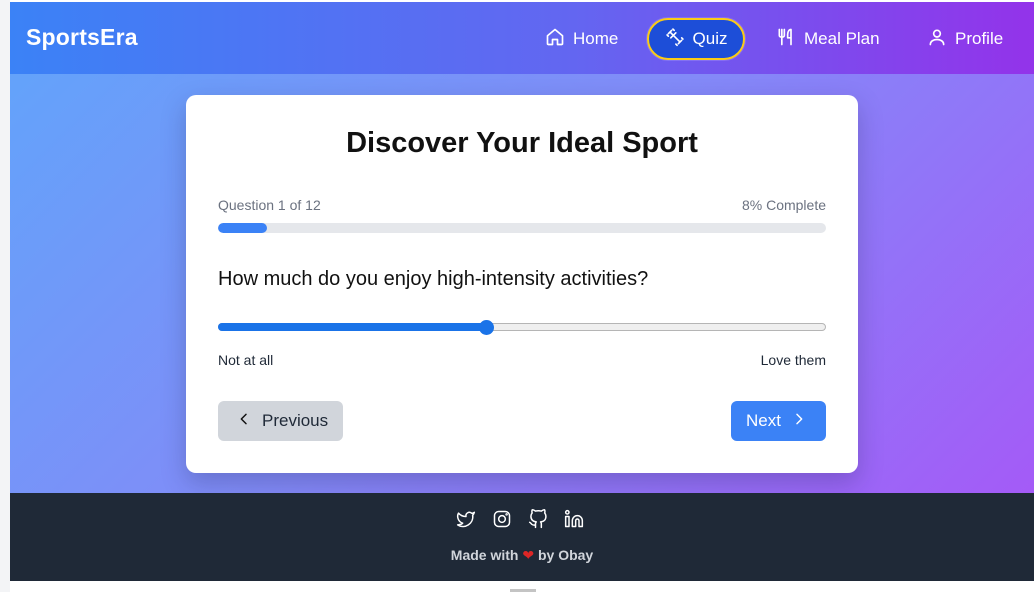 The width and height of the screenshot is (1036, 592). I want to click on nav-meal-plan: Meal Plan, so click(828, 39).